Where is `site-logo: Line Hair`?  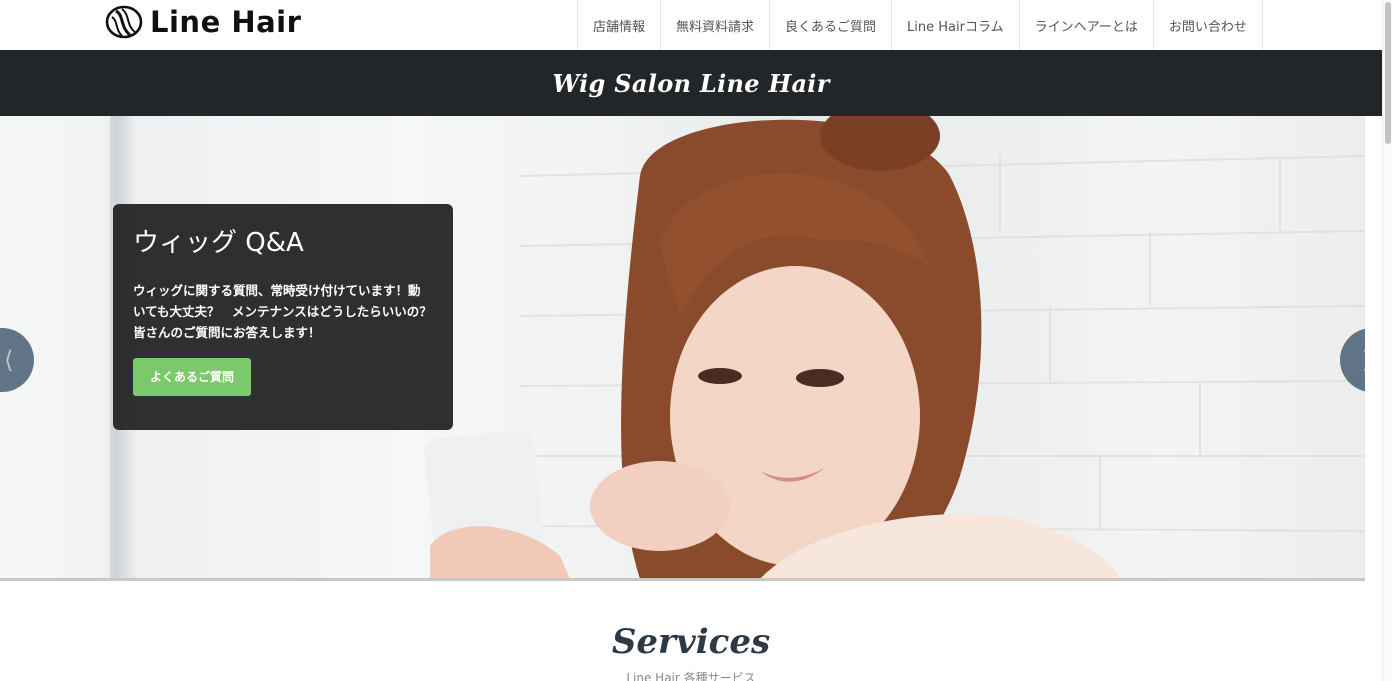 site-logo: Line Hair is located at coordinates (202, 22).